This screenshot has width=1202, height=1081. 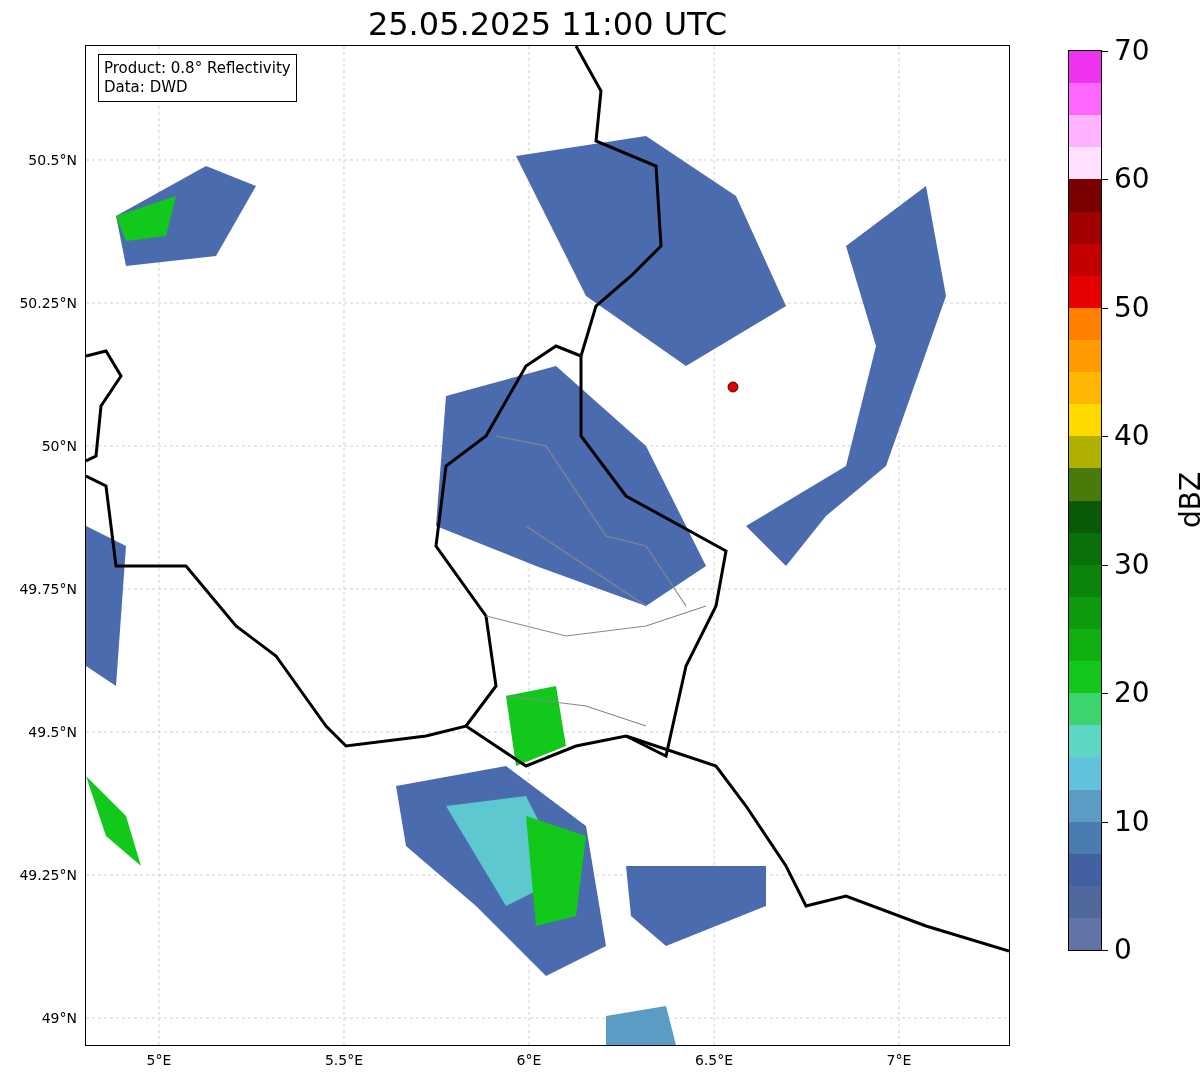 I want to click on legend-text: Product: 0.8° Reflectivity, so click(x=197, y=68).